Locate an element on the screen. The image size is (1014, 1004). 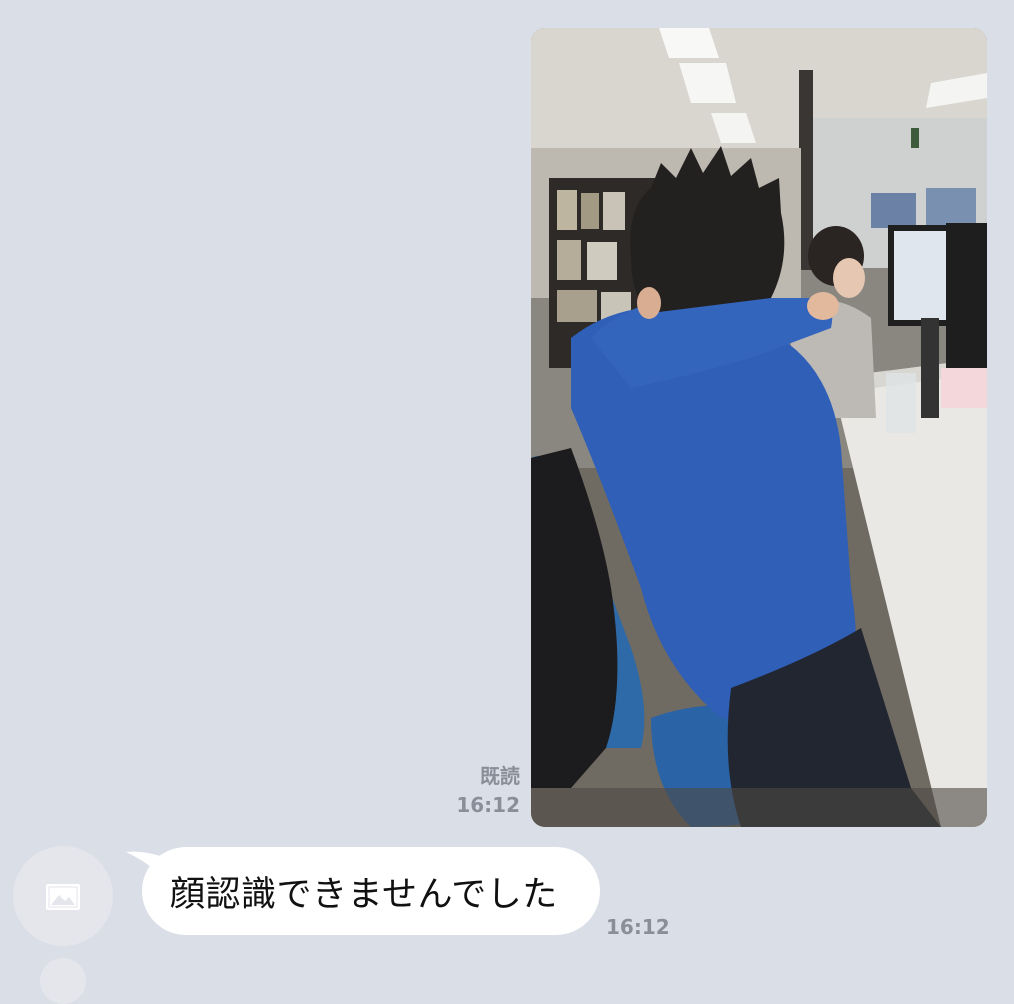
sent-message-meta: 既読 16:12 is located at coordinates (488, 791).